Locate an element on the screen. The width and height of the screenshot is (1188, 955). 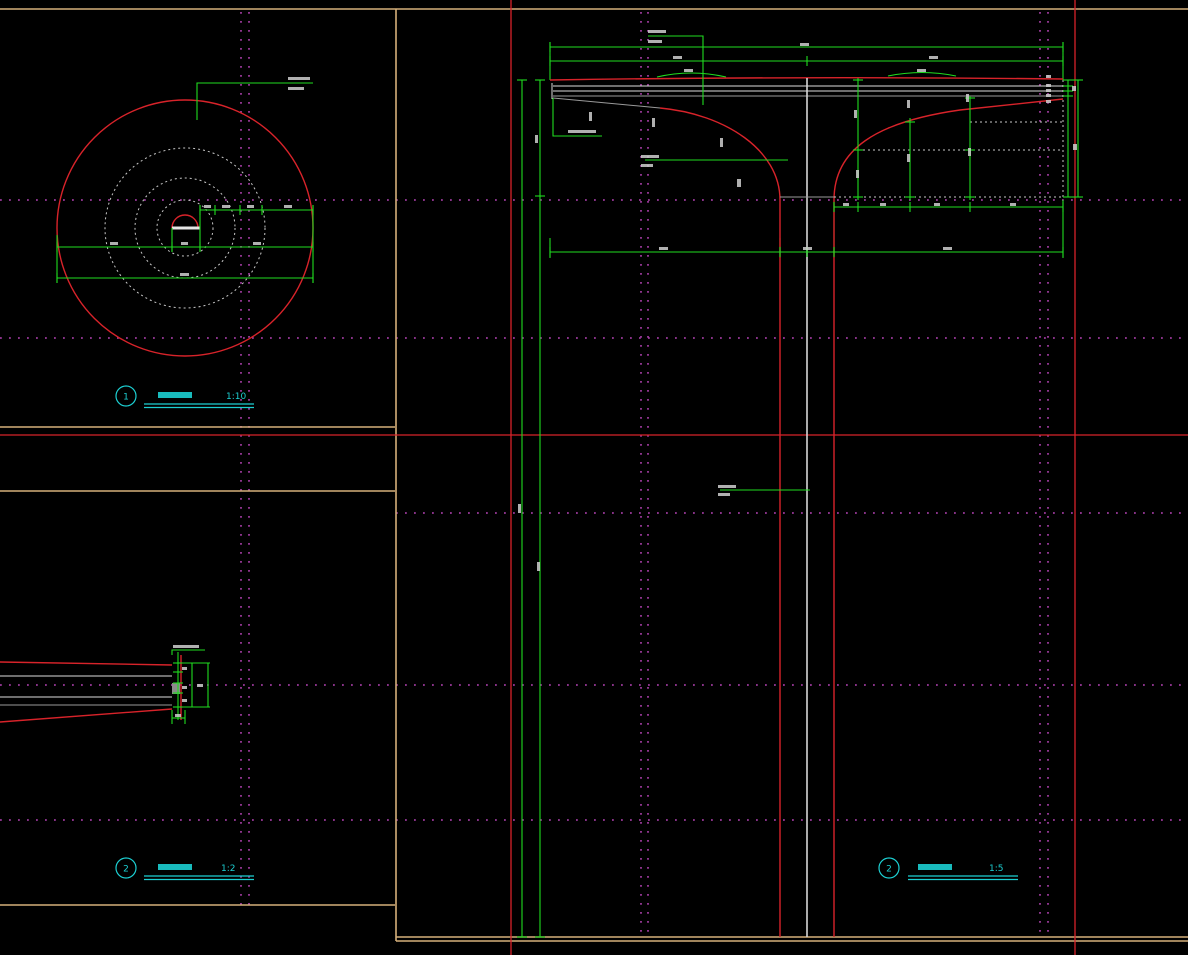
detail-scale: 1:2 is located at coordinates (228, 869).